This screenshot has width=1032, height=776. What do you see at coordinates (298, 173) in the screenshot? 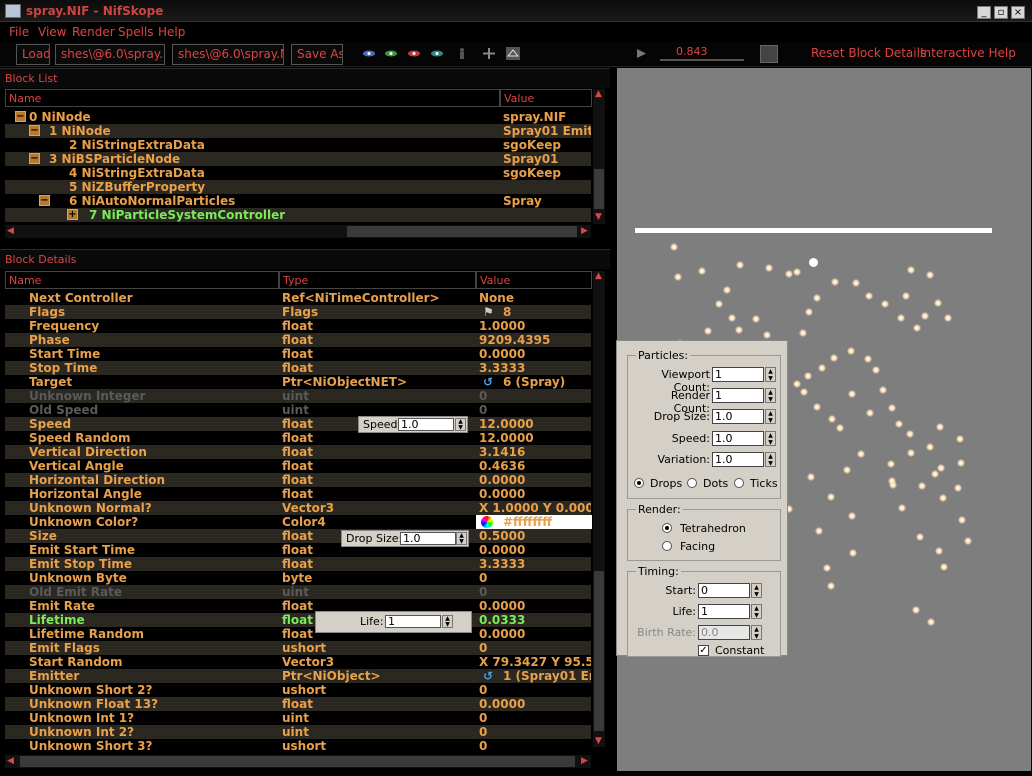
I see `block-list-row: 4 NiStringExtraData sgoKeep` at bounding box center [298, 173].